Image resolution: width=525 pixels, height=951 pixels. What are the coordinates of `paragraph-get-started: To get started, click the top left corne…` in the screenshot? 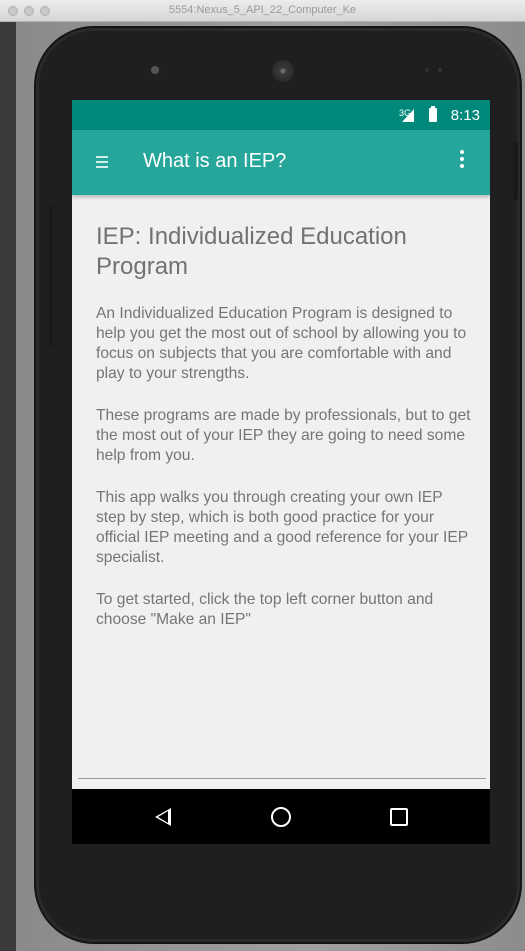 It's located at (265, 609).